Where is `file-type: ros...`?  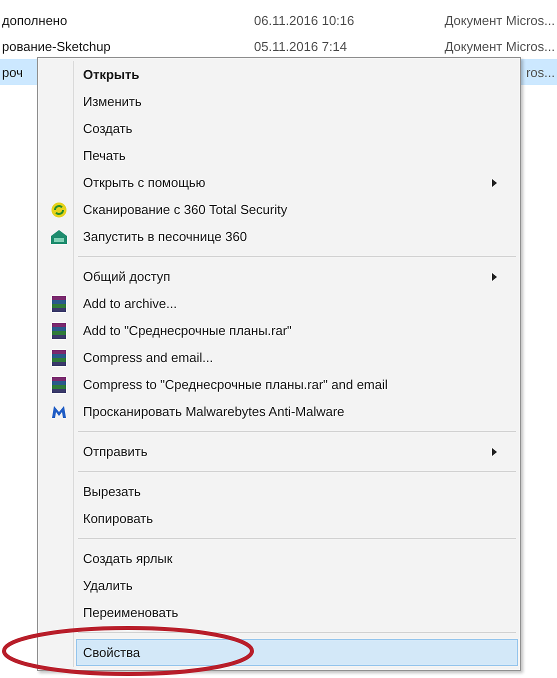 file-type: ros... is located at coordinates (540, 72).